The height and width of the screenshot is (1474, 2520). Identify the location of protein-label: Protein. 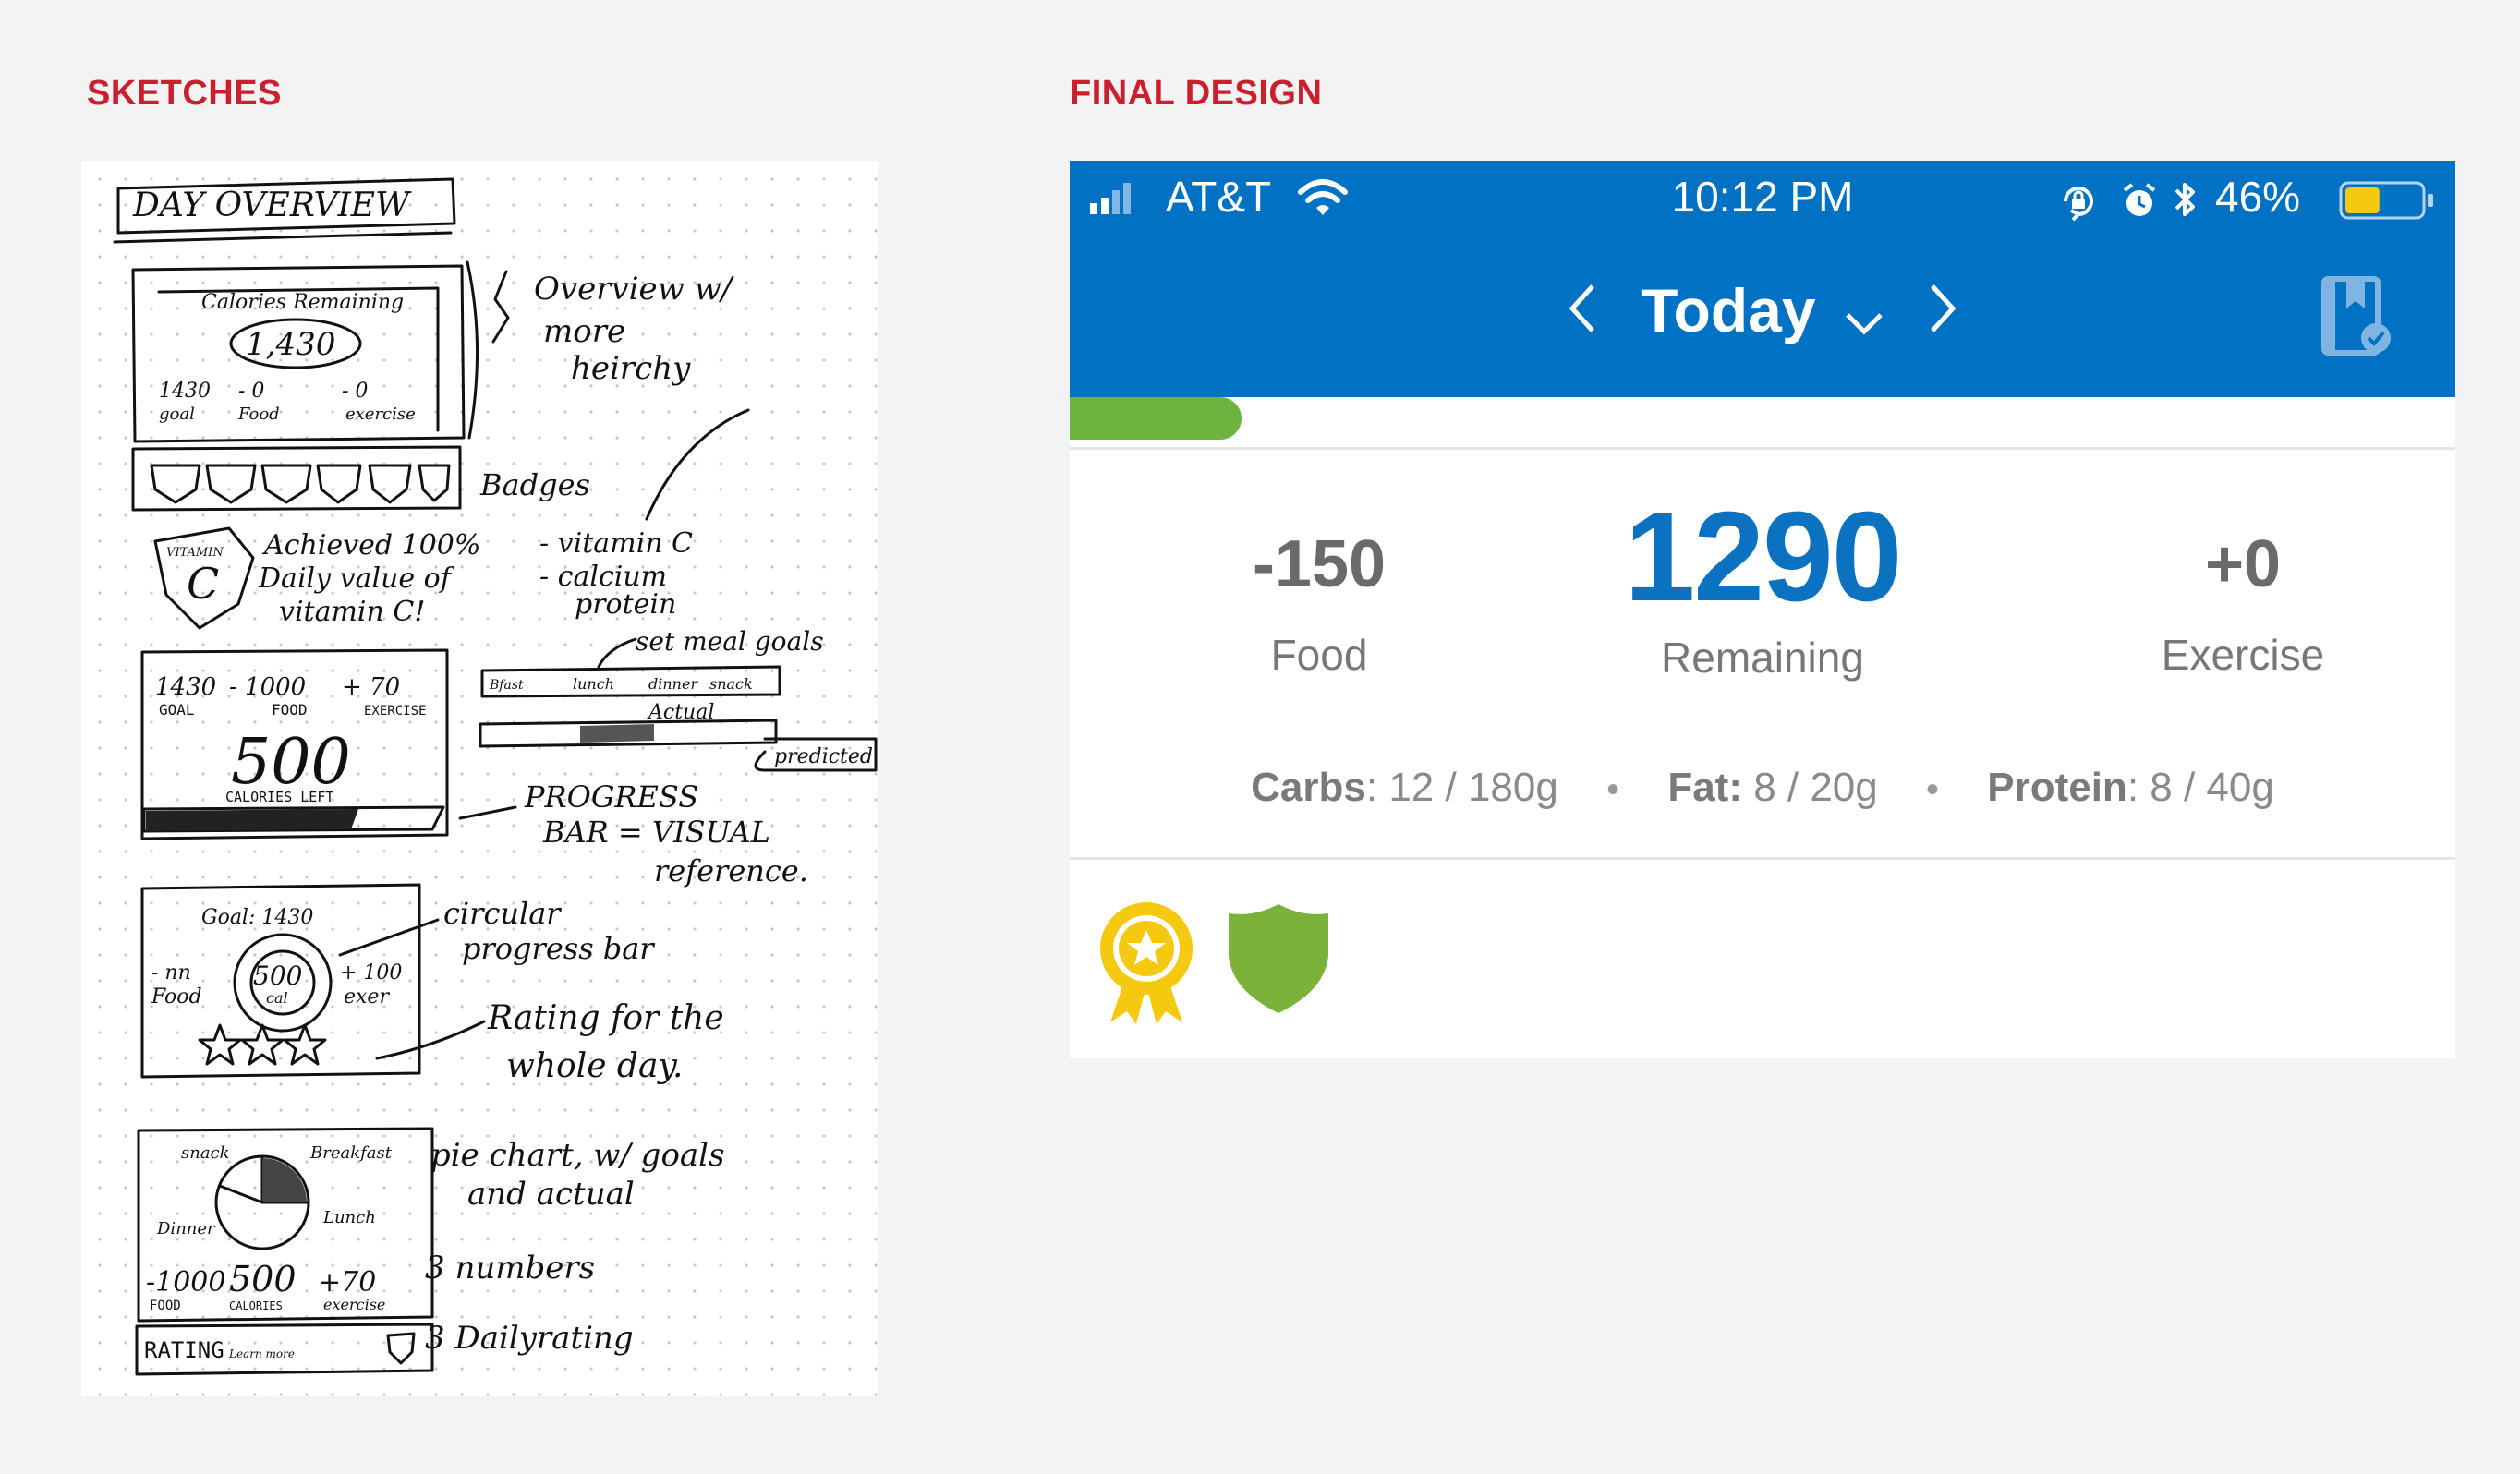
(2057, 787).